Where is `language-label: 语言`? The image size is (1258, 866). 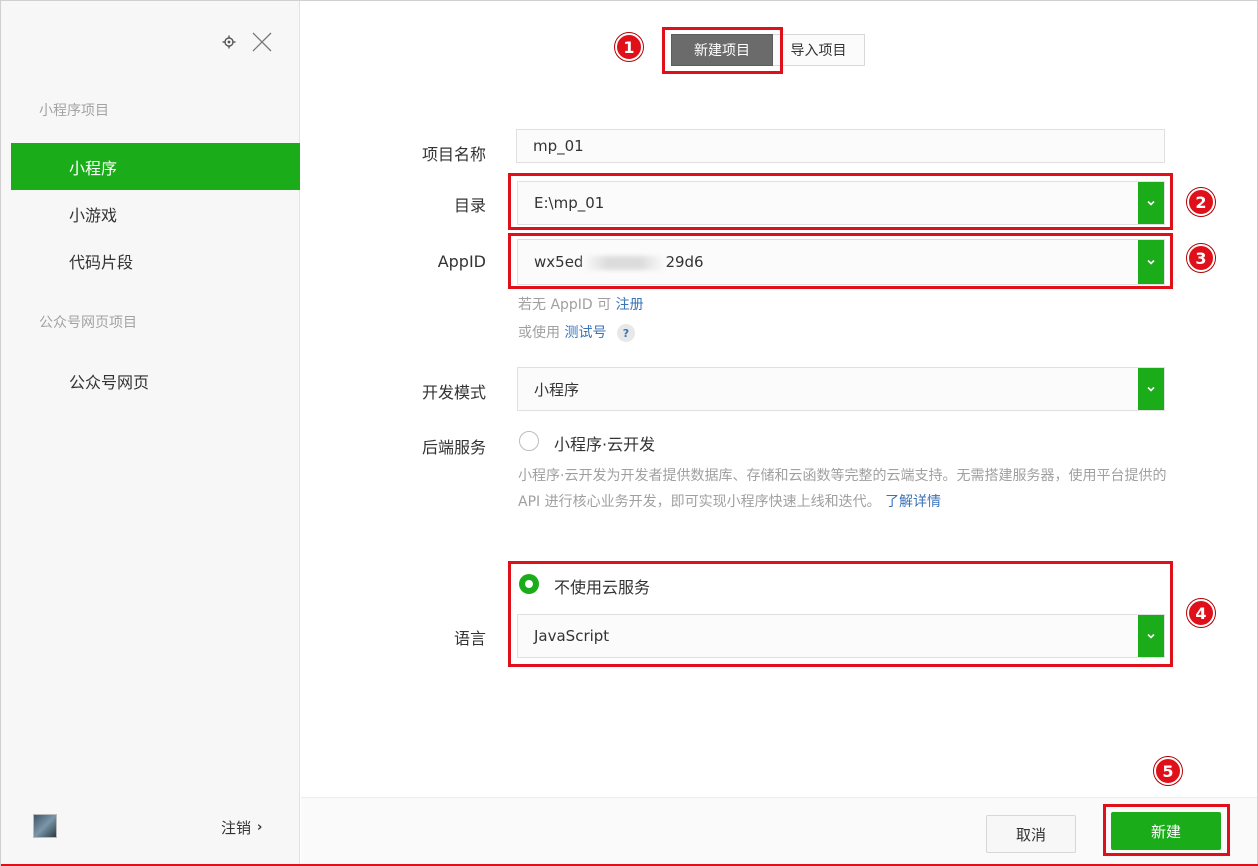
language-label: 语言 is located at coordinates (469, 638).